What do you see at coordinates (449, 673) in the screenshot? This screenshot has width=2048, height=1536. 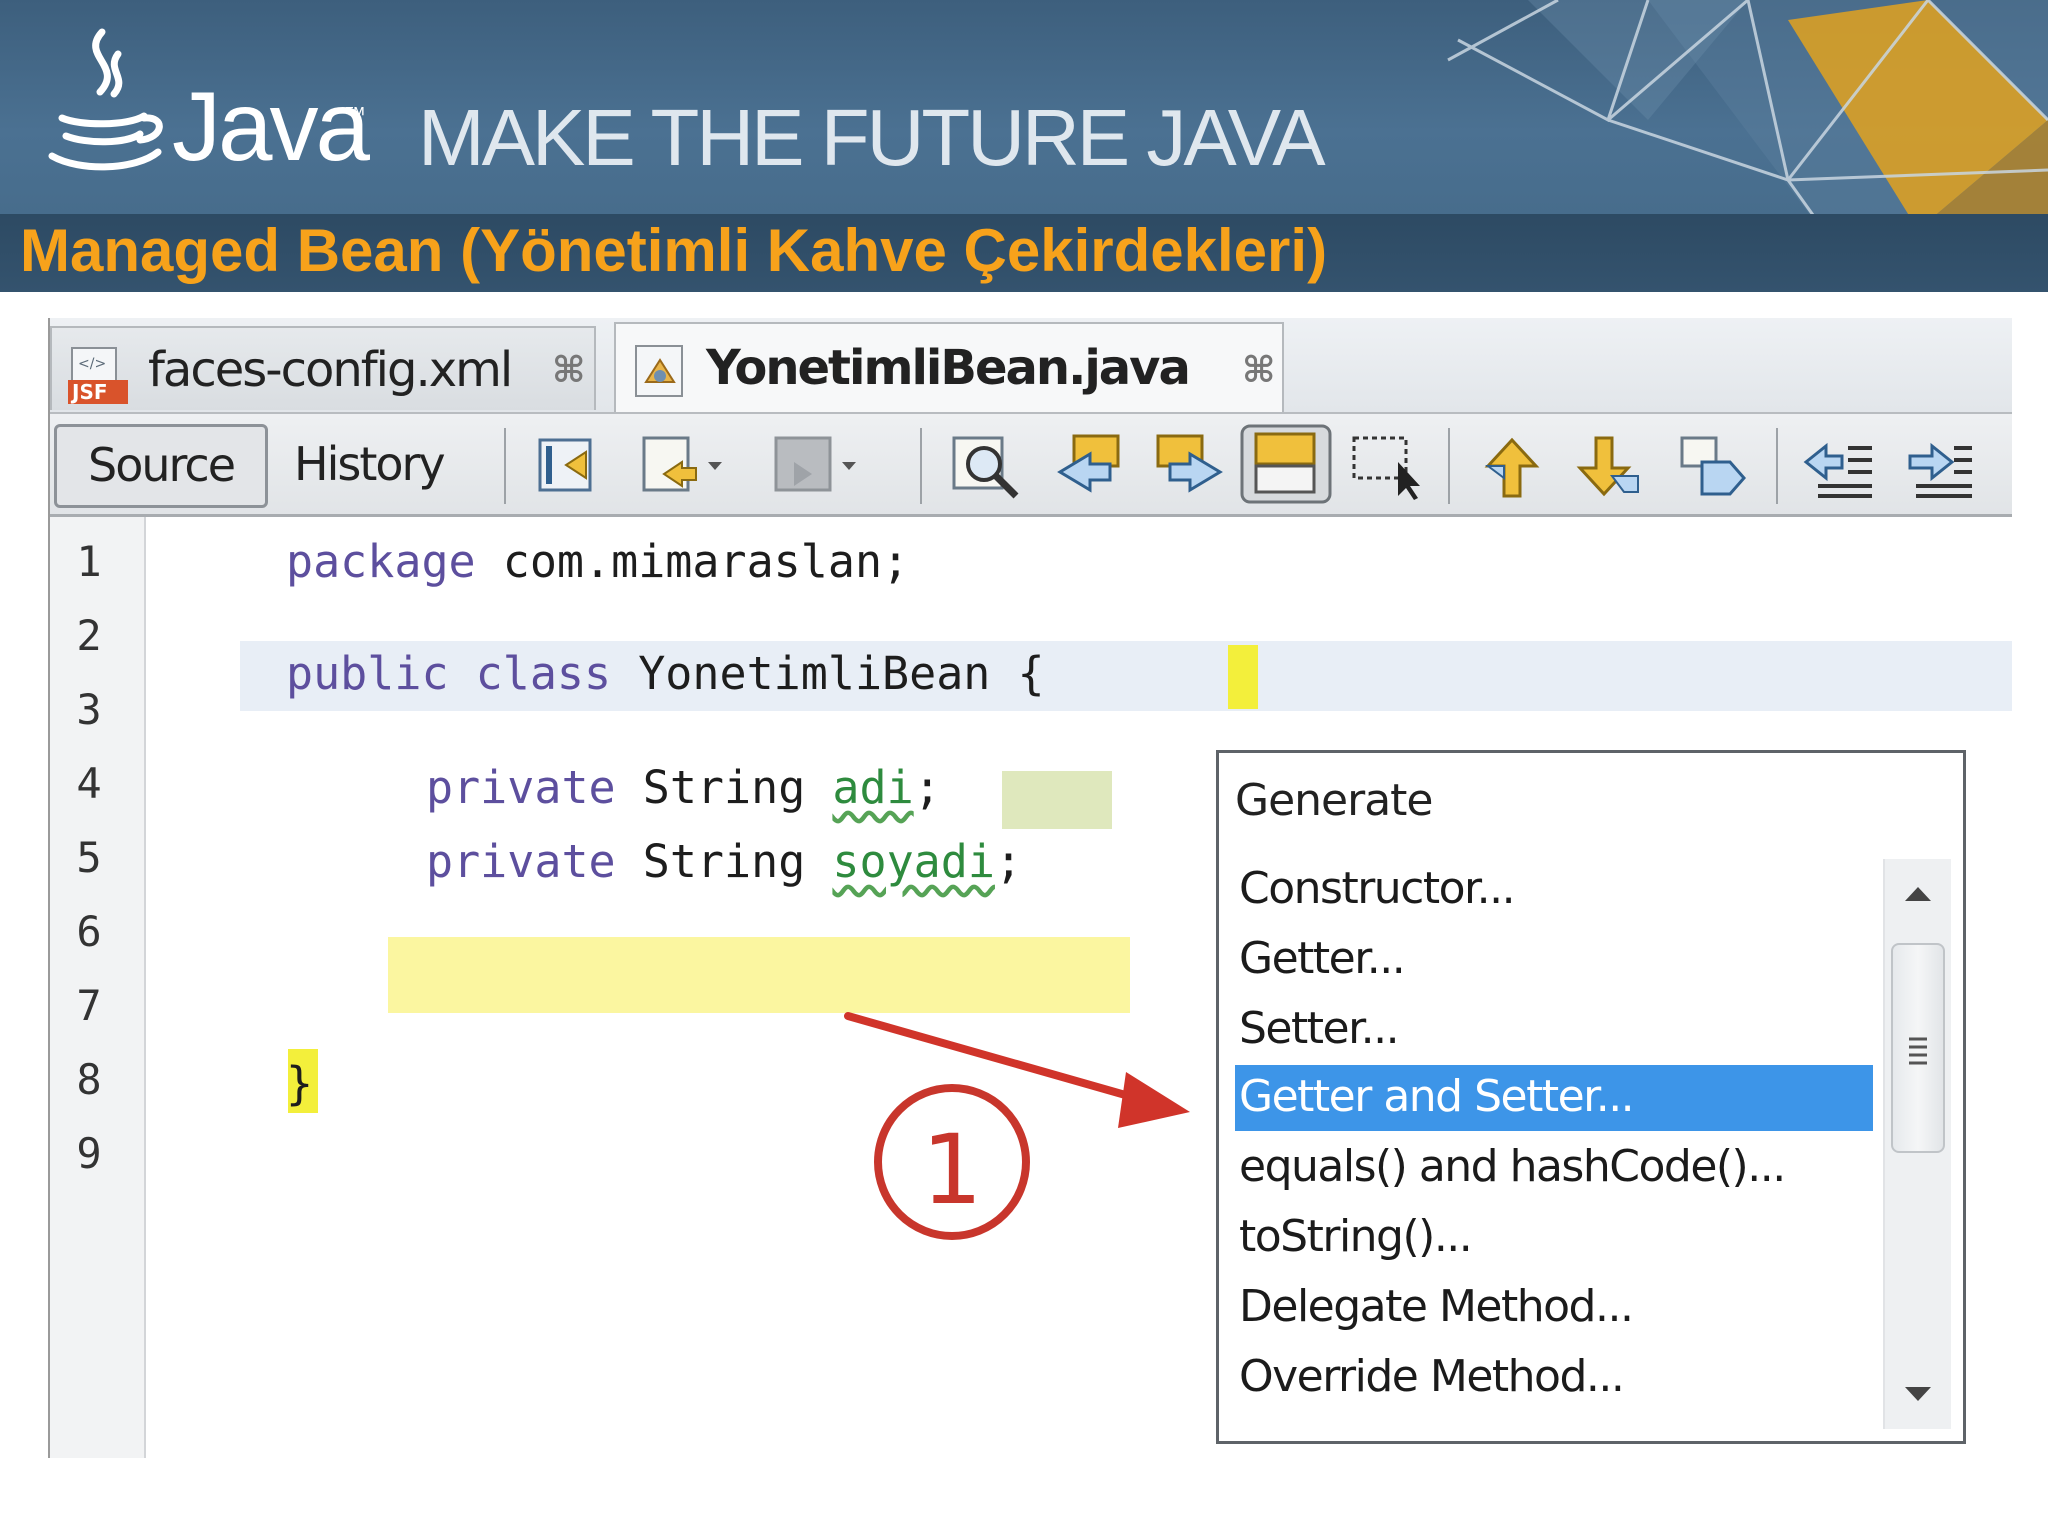 I see `keyword: public class` at bounding box center [449, 673].